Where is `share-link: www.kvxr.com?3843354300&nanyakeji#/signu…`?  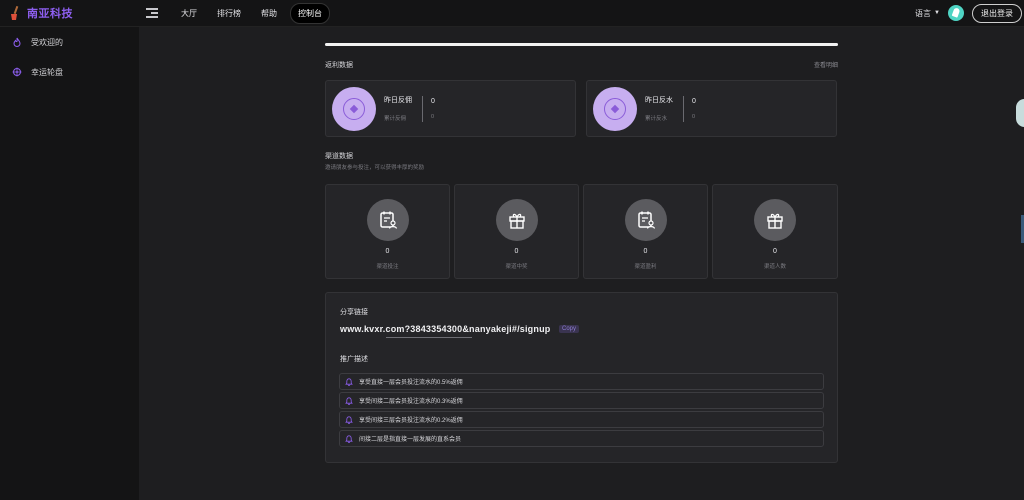
share-link: www.kvxr.com?3843354300&nanyakeji#/signu… is located at coordinates (445, 329).